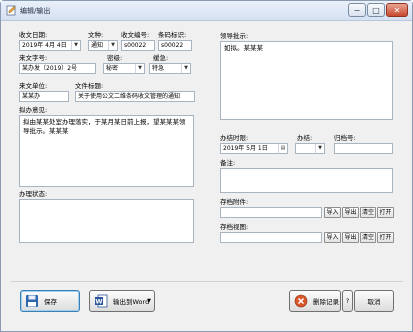 The image size is (413, 332). Describe the element at coordinates (11, 10) in the screenshot. I see `app-icon` at that location.